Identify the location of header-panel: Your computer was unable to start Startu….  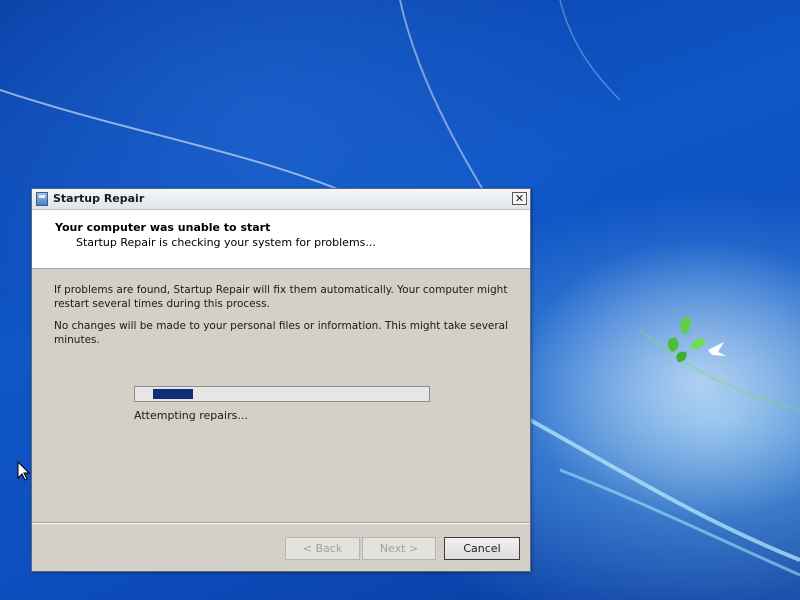
(281, 239).